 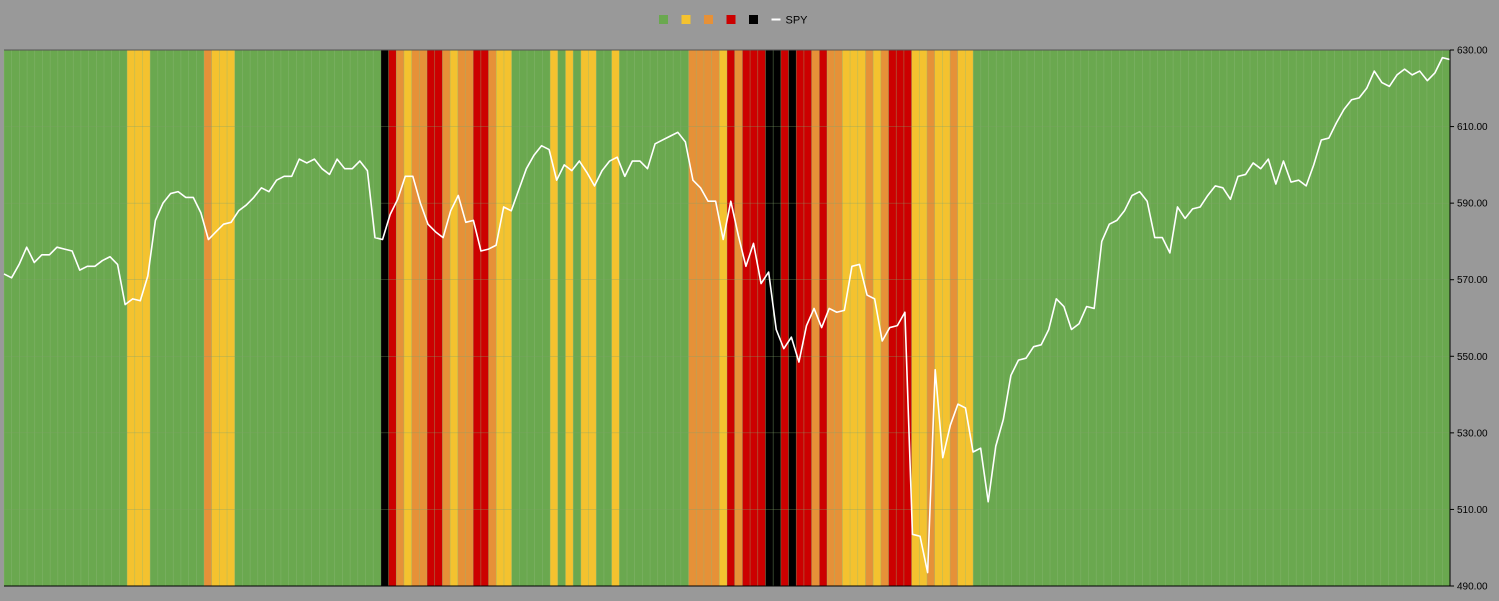 What do you see at coordinates (1472, 280) in the screenshot?
I see `y-tick-label: 570.00` at bounding box center [1472, 280].